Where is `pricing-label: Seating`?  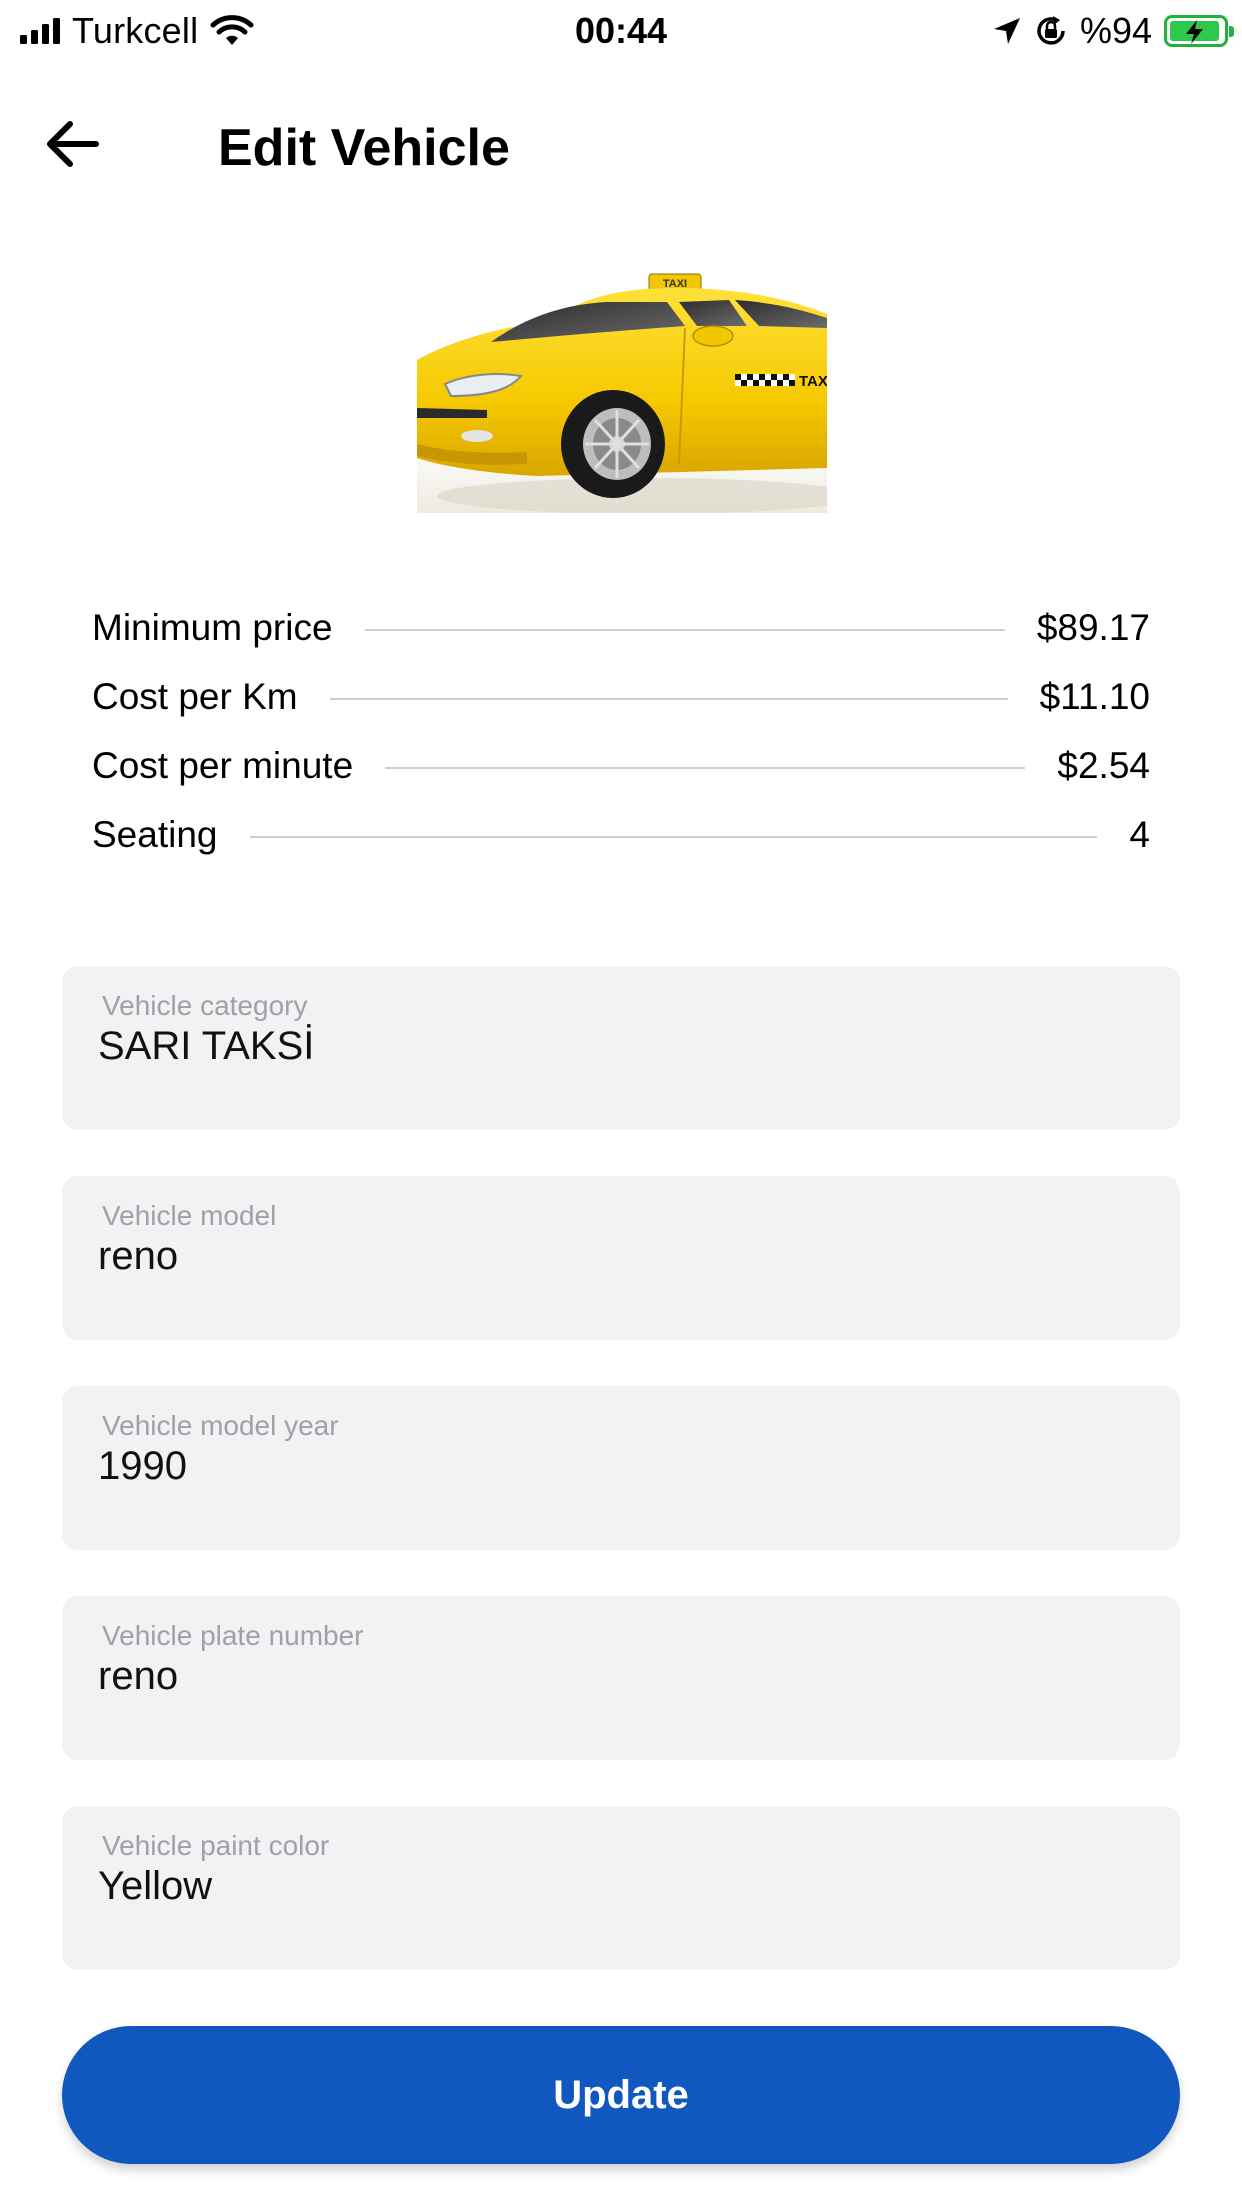
pricing-label: Seating is located at coordinates (155, 834).